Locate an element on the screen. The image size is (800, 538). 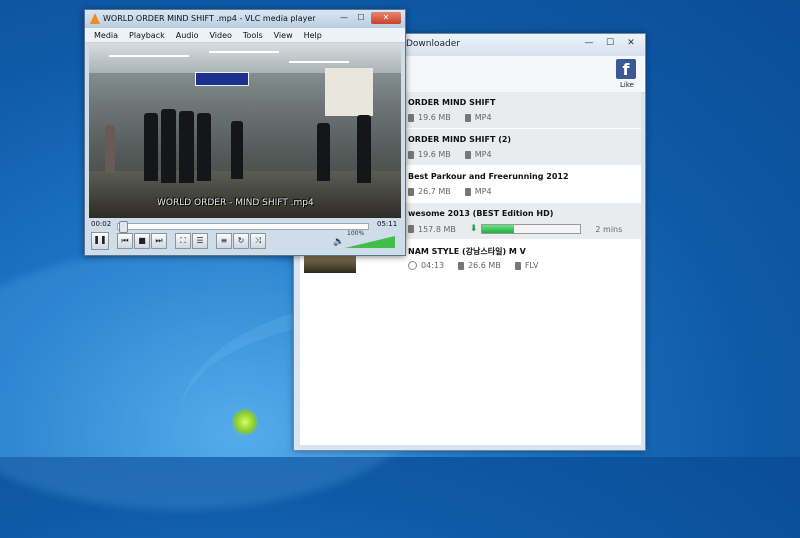
video-area: WORLD ORDER - MIND SHIFT .mp4 is located at coordinates (245, 130).